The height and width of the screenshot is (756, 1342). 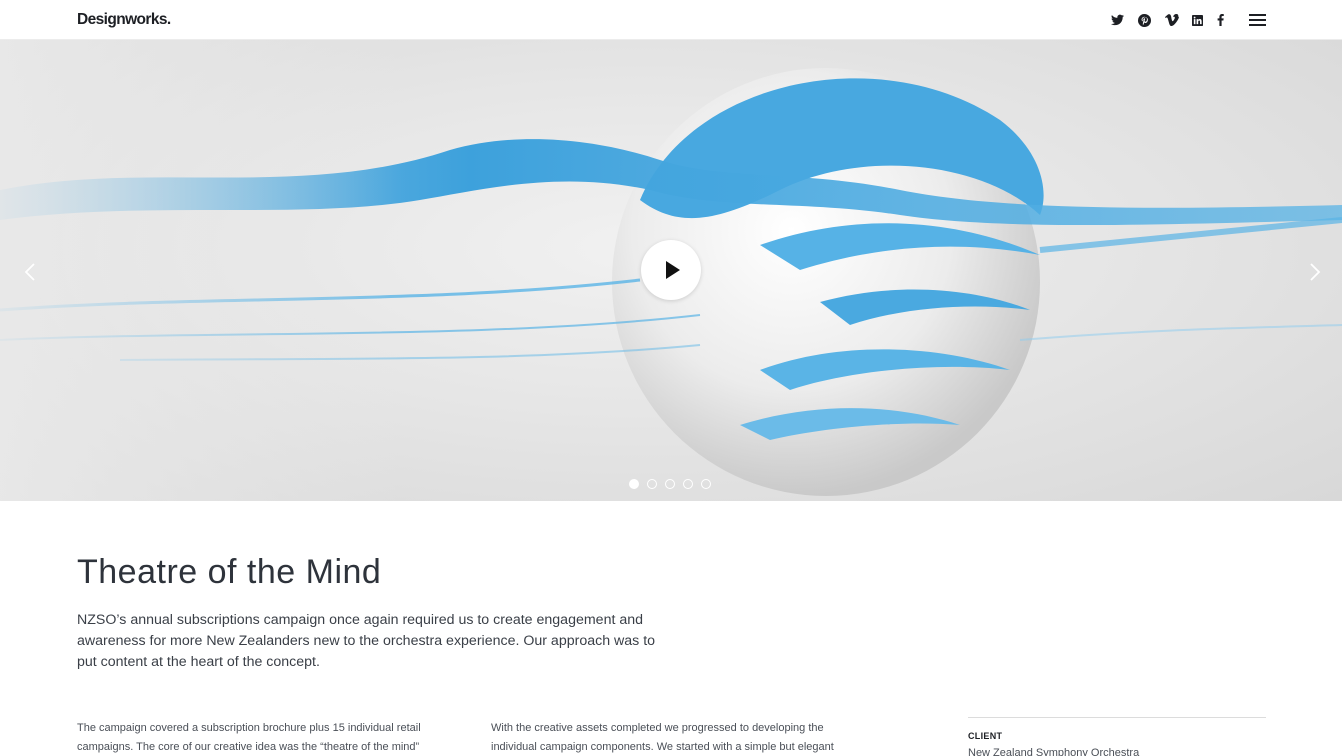 I want to click on client-label: CLIENT, so click(x=985, y=736).